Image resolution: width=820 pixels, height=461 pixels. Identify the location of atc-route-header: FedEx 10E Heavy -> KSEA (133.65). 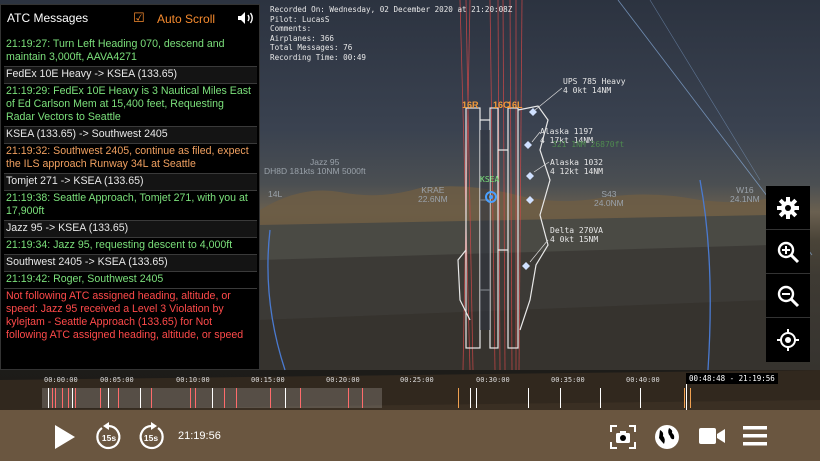
(130, 75).